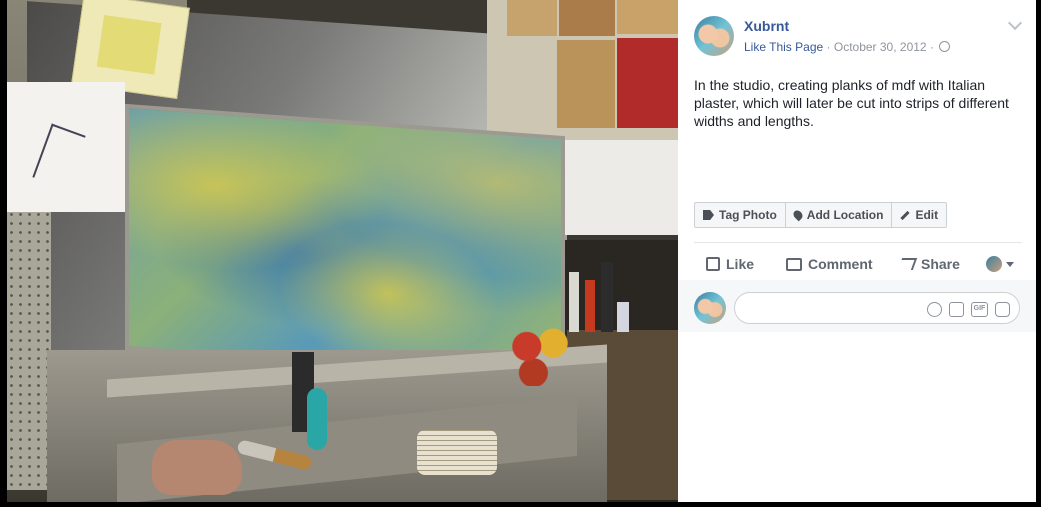  What do you see at coordinates (840, 264) in the screenshot?
I see `comment-label: Comment` at bounding box center [840, 264].